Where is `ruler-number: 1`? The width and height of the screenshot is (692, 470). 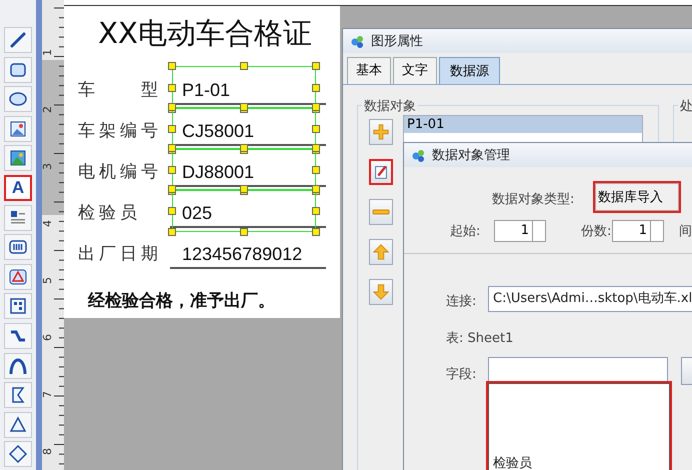
ruler-number: 1 is located at coordinates (47, 52).